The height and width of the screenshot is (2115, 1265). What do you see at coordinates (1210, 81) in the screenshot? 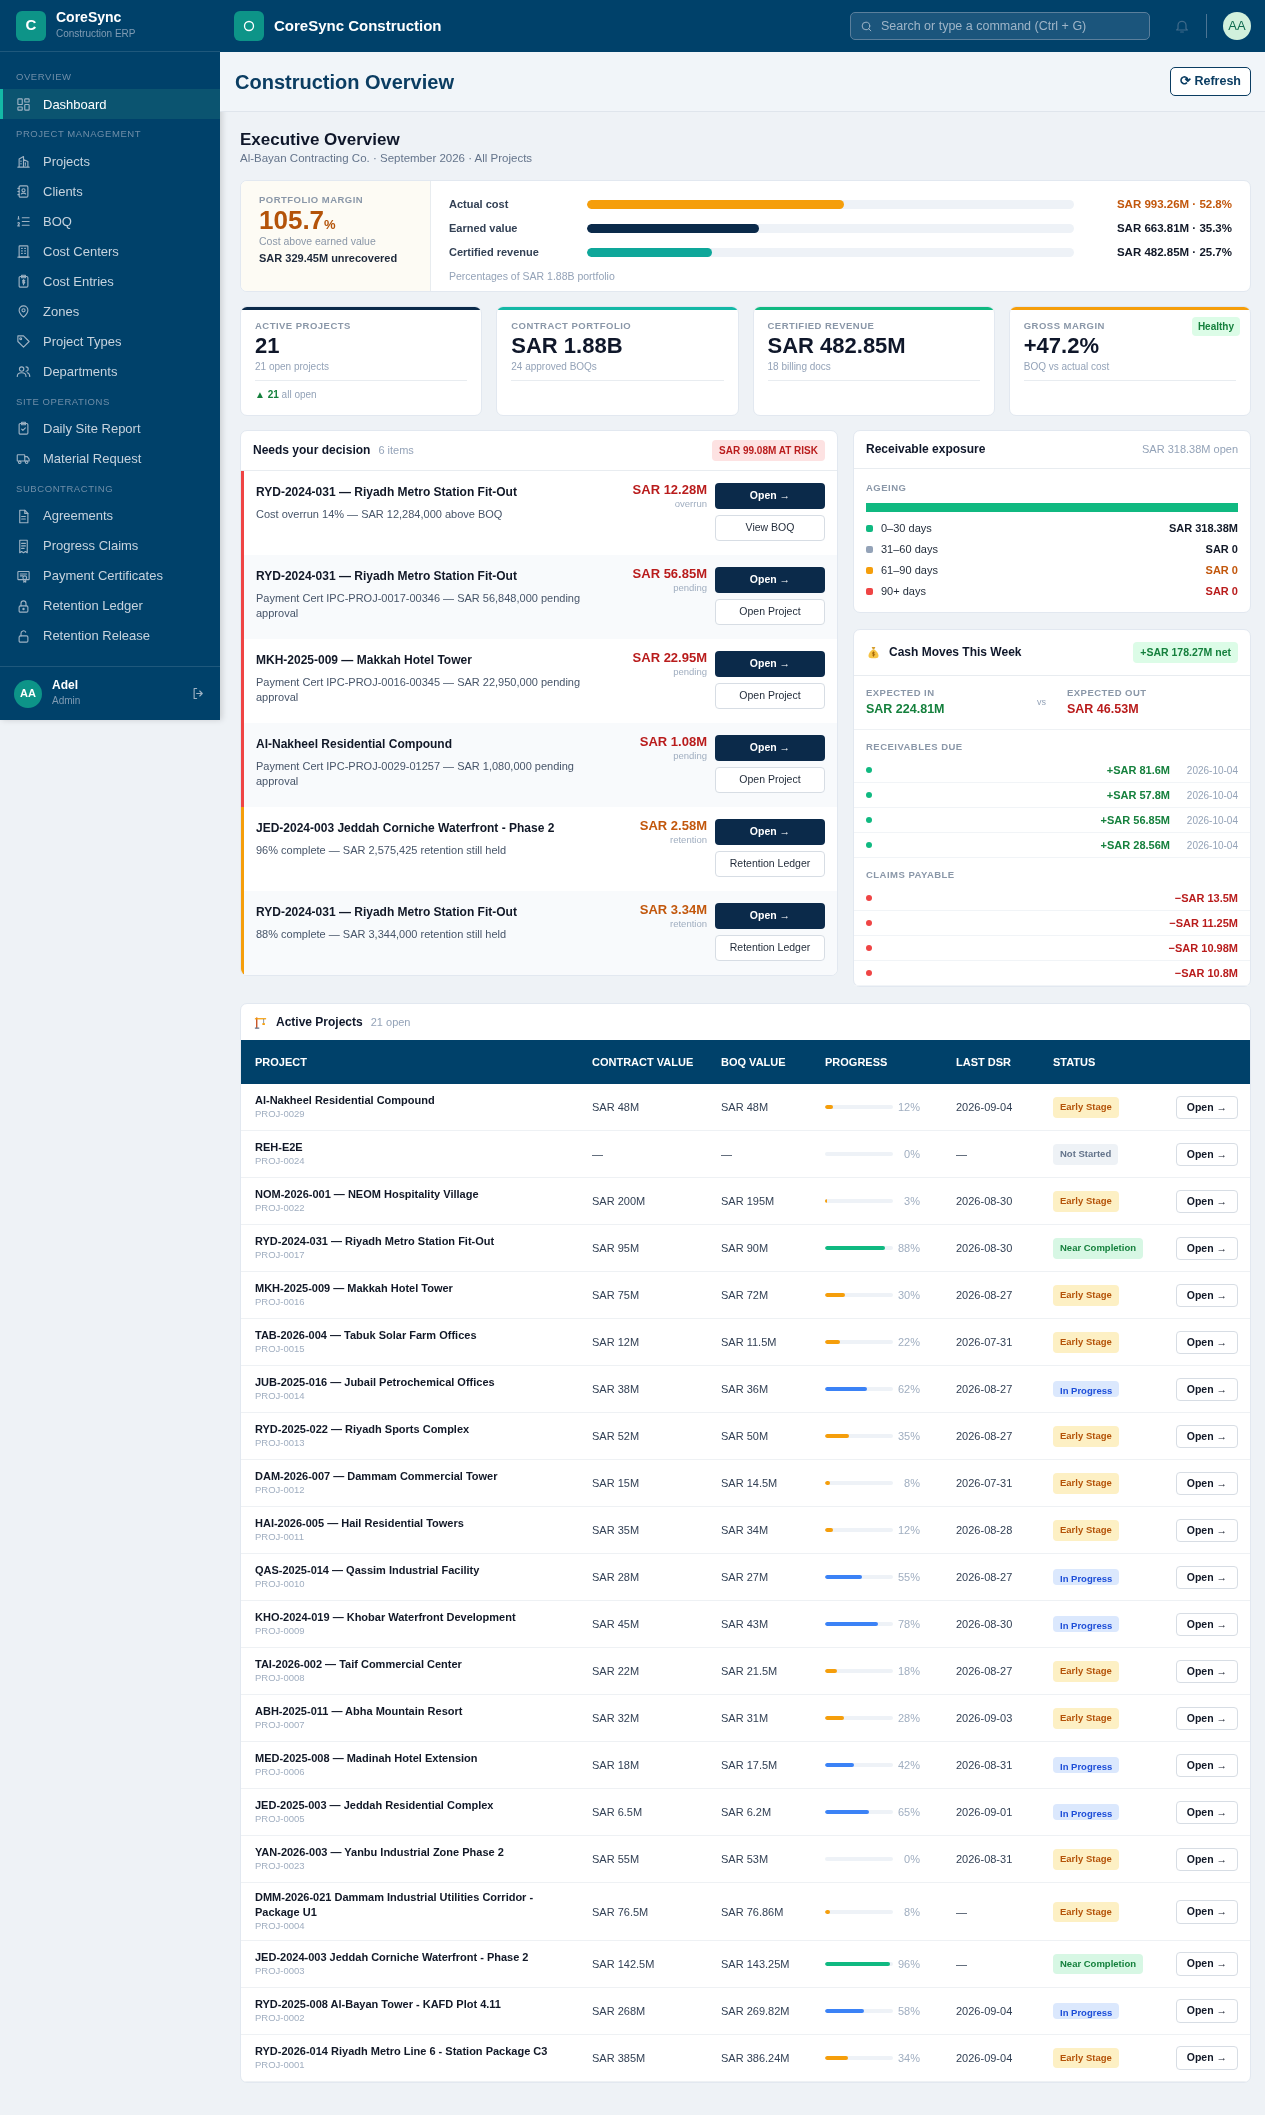
I see `refresh-button: ⟳ Refresh` at bounding box center [1210, 81].